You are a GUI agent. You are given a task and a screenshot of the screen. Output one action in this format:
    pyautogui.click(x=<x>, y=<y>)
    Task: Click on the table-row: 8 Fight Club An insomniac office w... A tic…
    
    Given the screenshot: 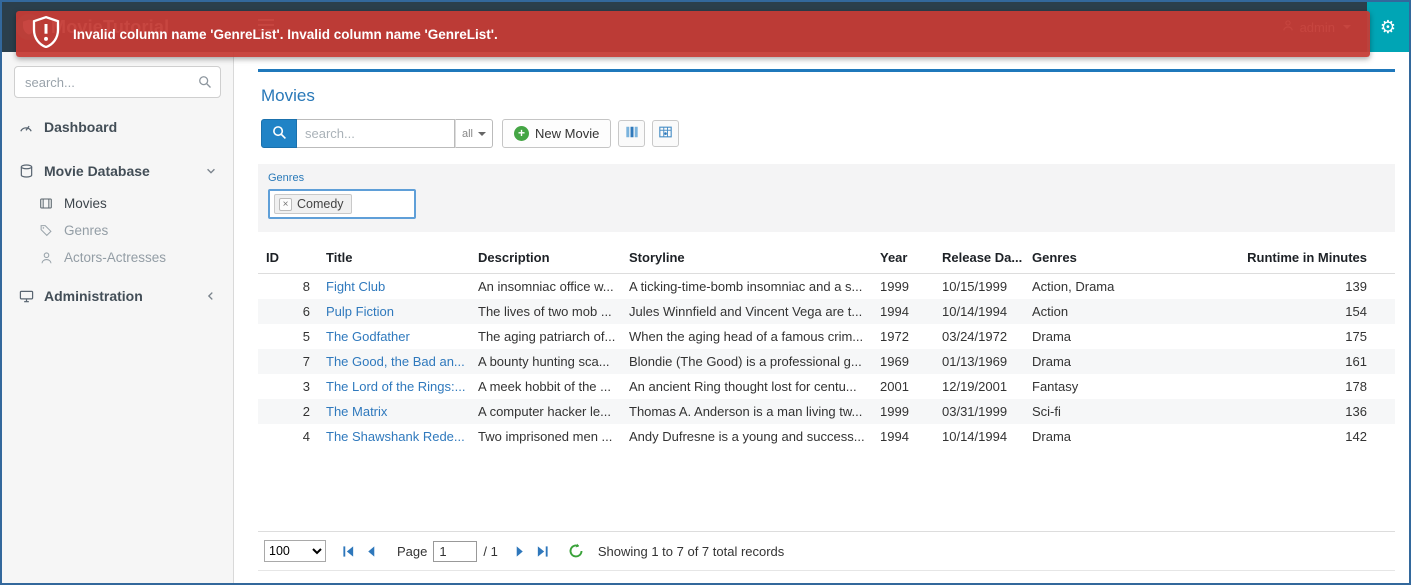 What is the action you would take?
    pyautogui.click(x=826, y=287)
    